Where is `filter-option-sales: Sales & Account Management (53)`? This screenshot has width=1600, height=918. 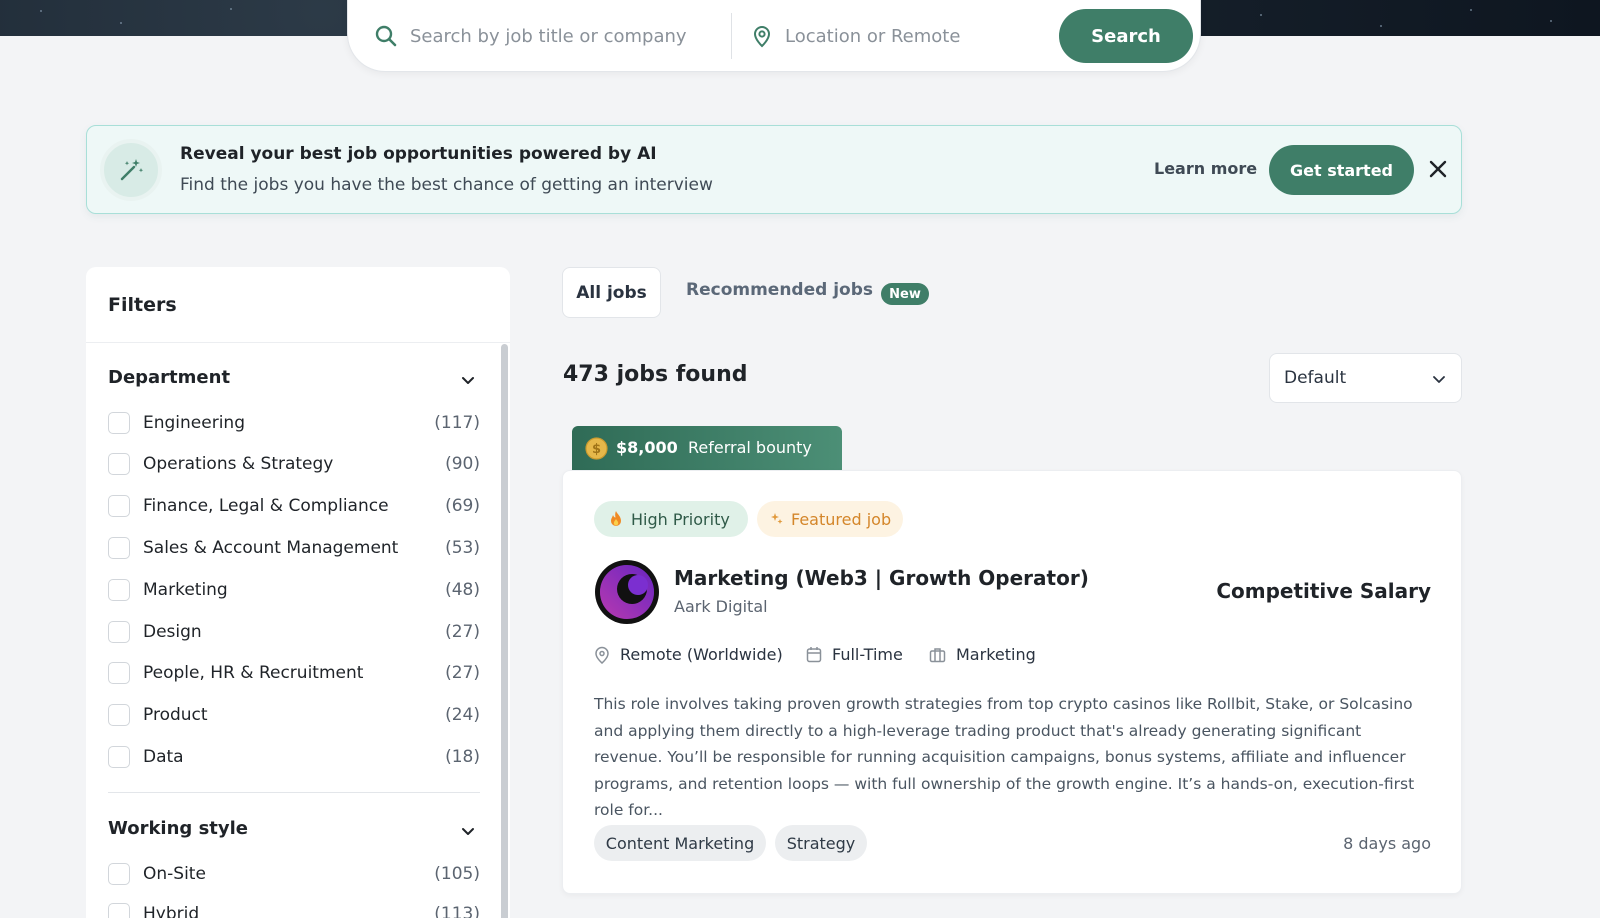 filter-option-sales: Sales & Account Management (53) is located at coordinates (294, 548).